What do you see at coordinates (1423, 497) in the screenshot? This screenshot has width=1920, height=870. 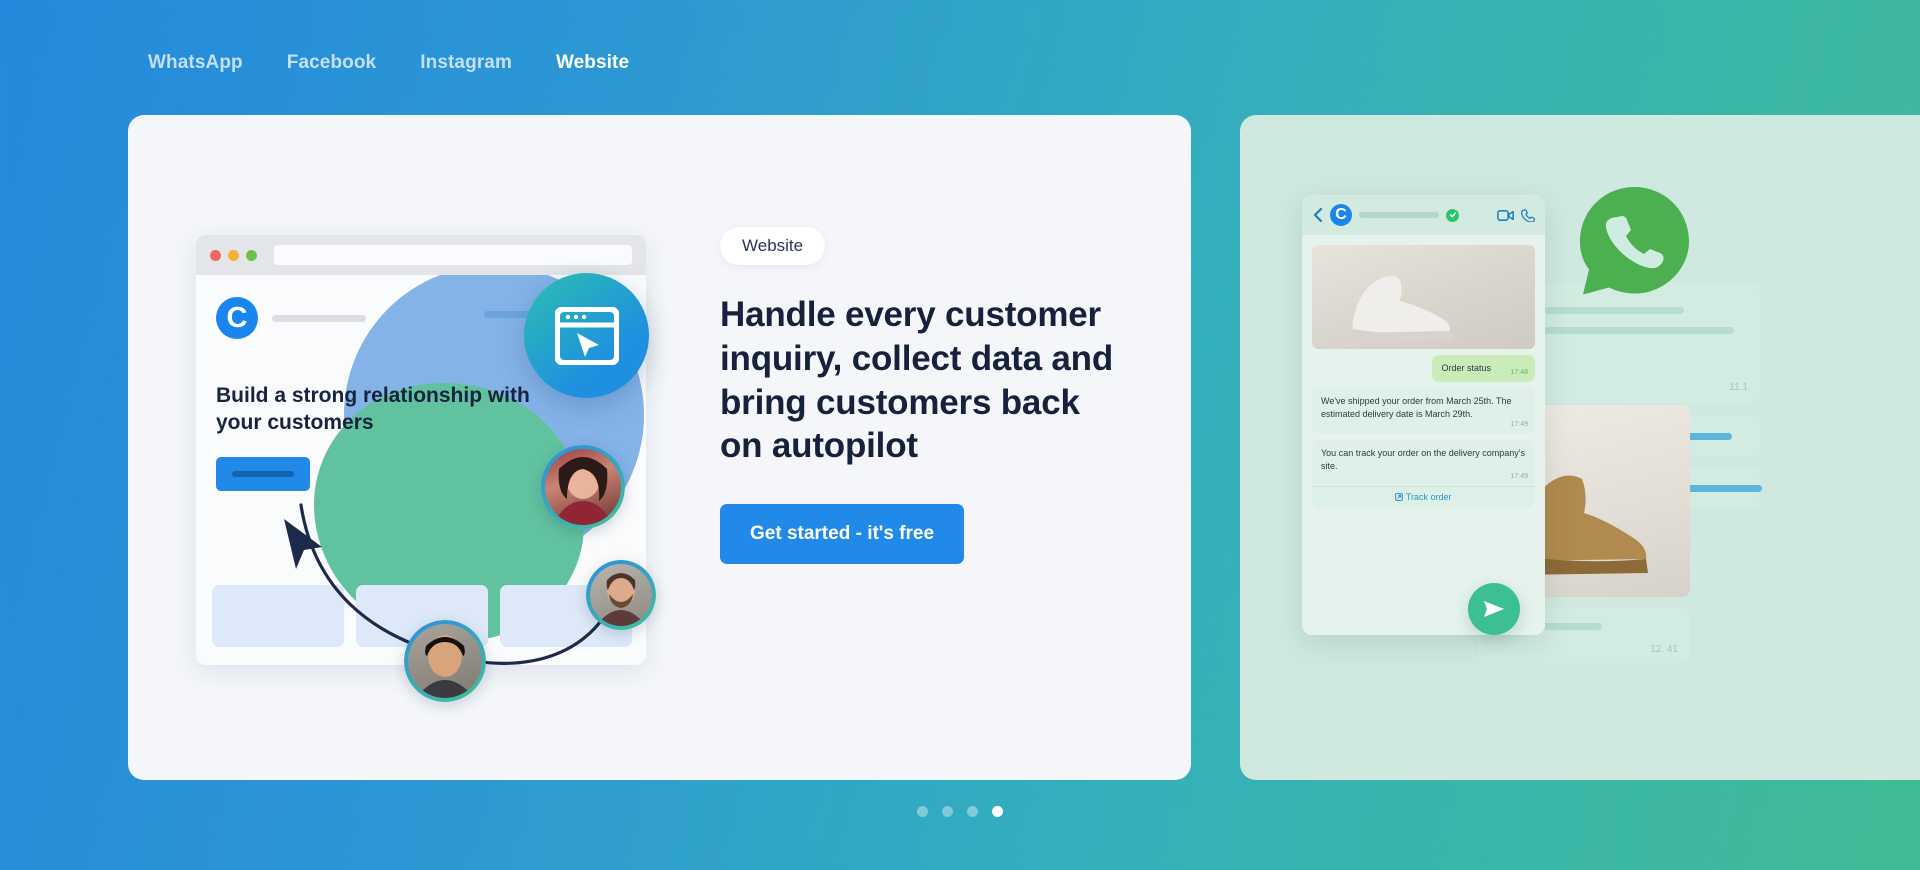 I see `track-order-button: Track order` at bounding box center [1423, 497].